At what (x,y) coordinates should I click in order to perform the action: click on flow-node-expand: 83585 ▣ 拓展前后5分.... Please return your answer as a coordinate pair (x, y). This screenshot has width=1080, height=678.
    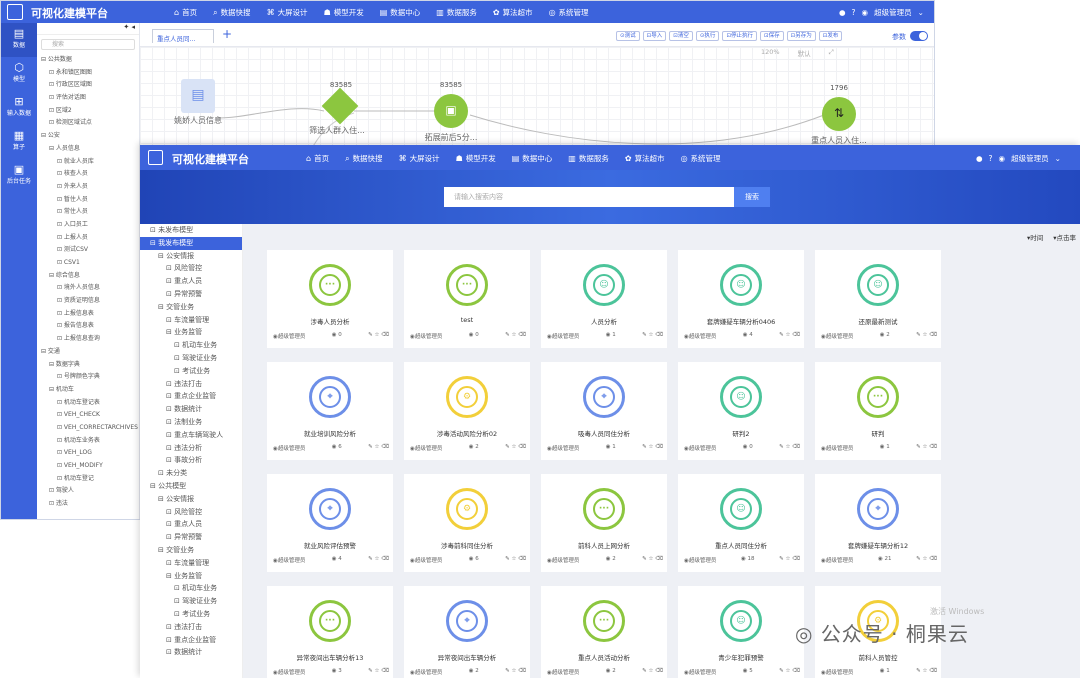
    Looking at the image, I should click on (451, 111).